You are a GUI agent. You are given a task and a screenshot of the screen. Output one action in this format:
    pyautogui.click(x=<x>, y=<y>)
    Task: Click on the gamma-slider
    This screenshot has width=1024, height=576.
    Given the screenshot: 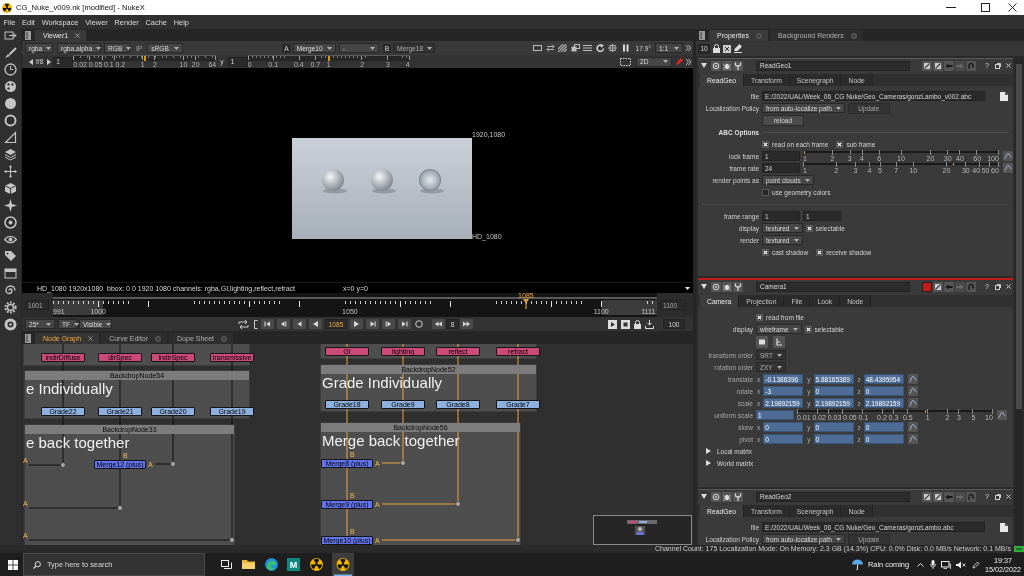 What is the action you would take?
    pyautogui.click(x=328, y=58)
    